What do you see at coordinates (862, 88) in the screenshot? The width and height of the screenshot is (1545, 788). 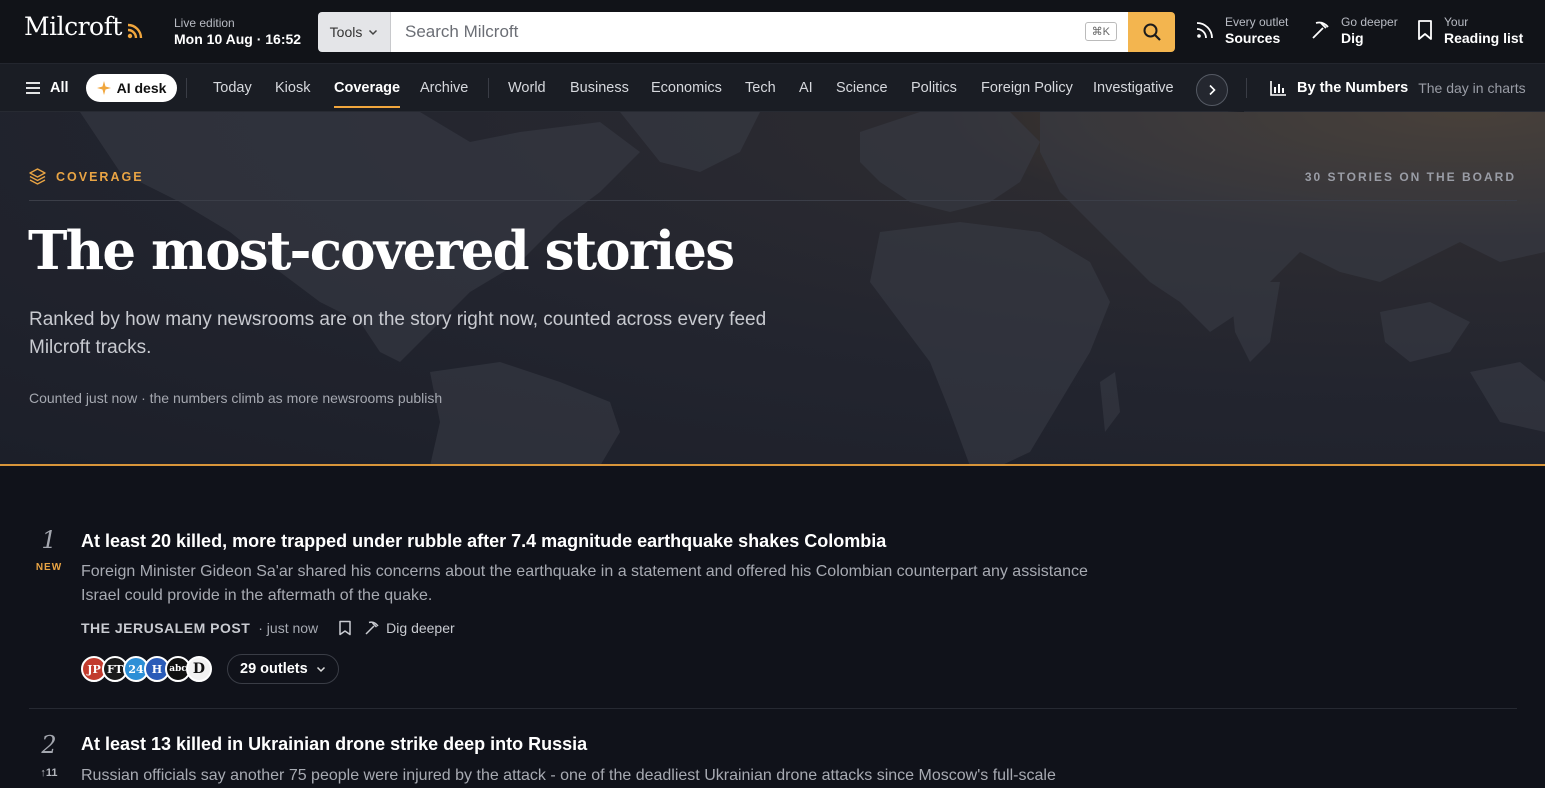 I see `tab-science: Science` at bounding box center [862, 88].